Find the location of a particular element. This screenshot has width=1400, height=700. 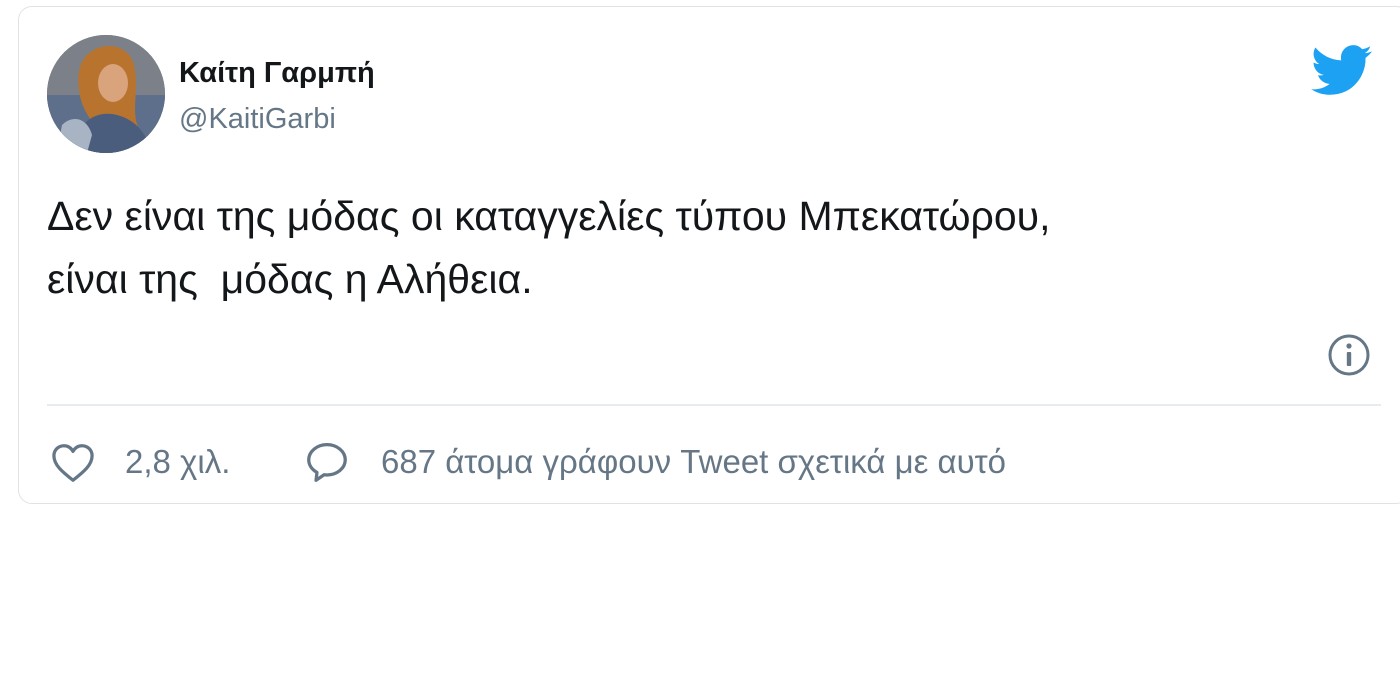

heart-icon is located at coordinates (73, 463).